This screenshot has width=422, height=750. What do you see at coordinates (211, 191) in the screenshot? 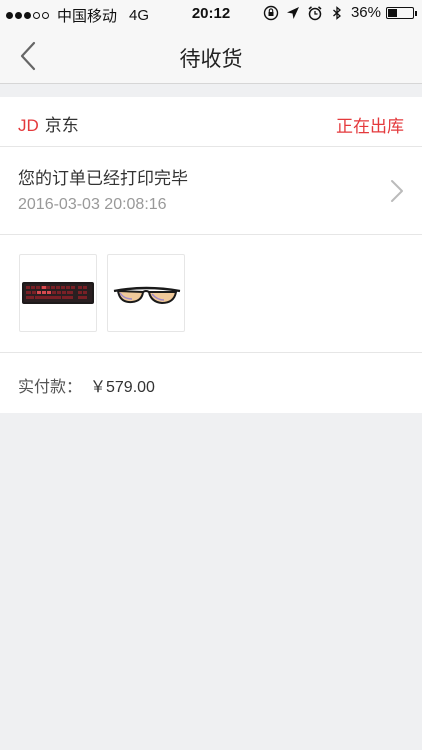
I see `tracking-row: 您的订单已经打印完毕 2016-03-03 20:08:16` at bounding box center [211, 191].